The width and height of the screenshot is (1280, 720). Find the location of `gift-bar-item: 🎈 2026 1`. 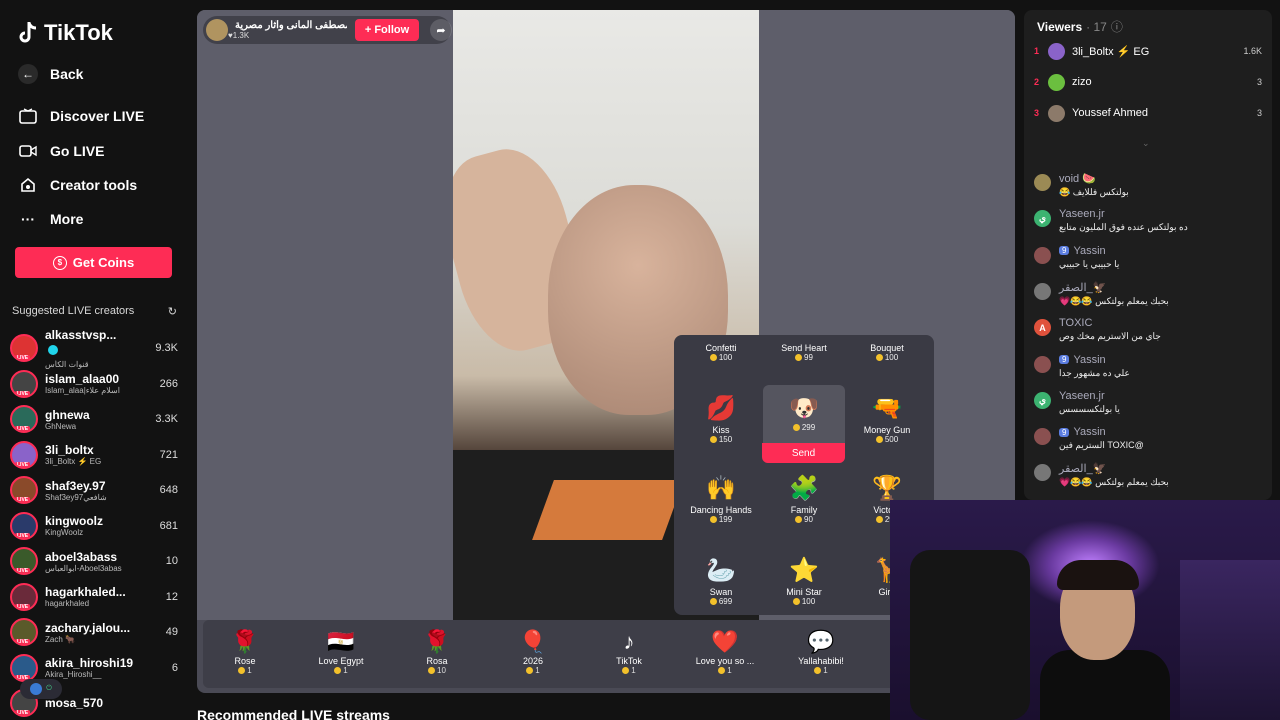

gift-bar-item: 🎈 2026 1 is located at coordinates (533, 651).